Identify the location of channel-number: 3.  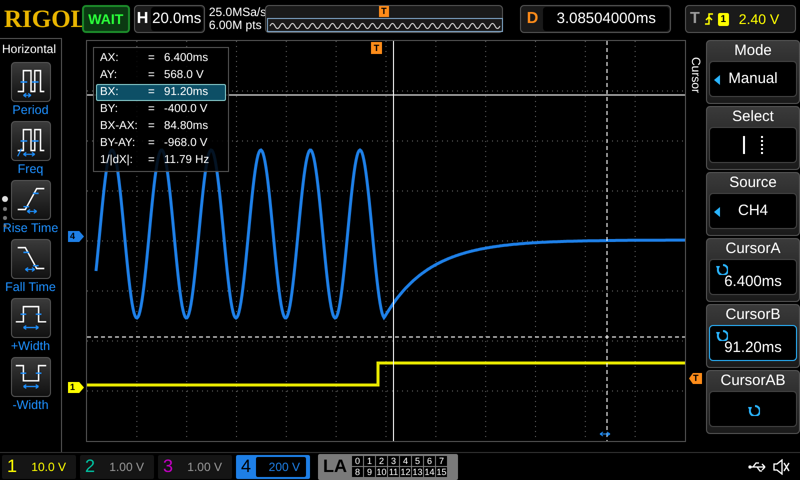
(168, 466).